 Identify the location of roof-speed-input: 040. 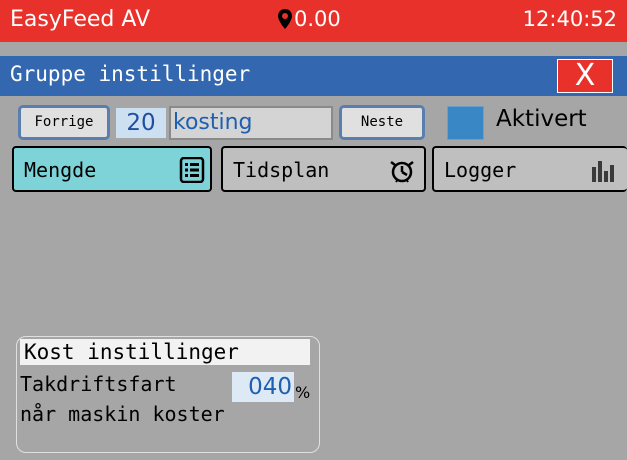
(263, 387).